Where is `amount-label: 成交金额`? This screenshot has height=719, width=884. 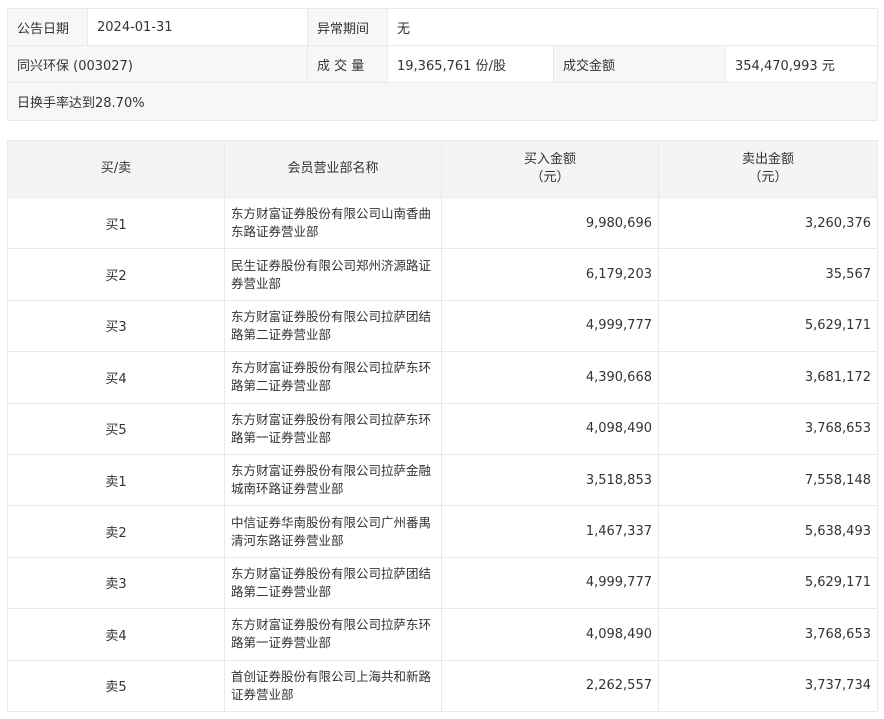 amount-label: 成交金额 is located at coordinates (639, 64).